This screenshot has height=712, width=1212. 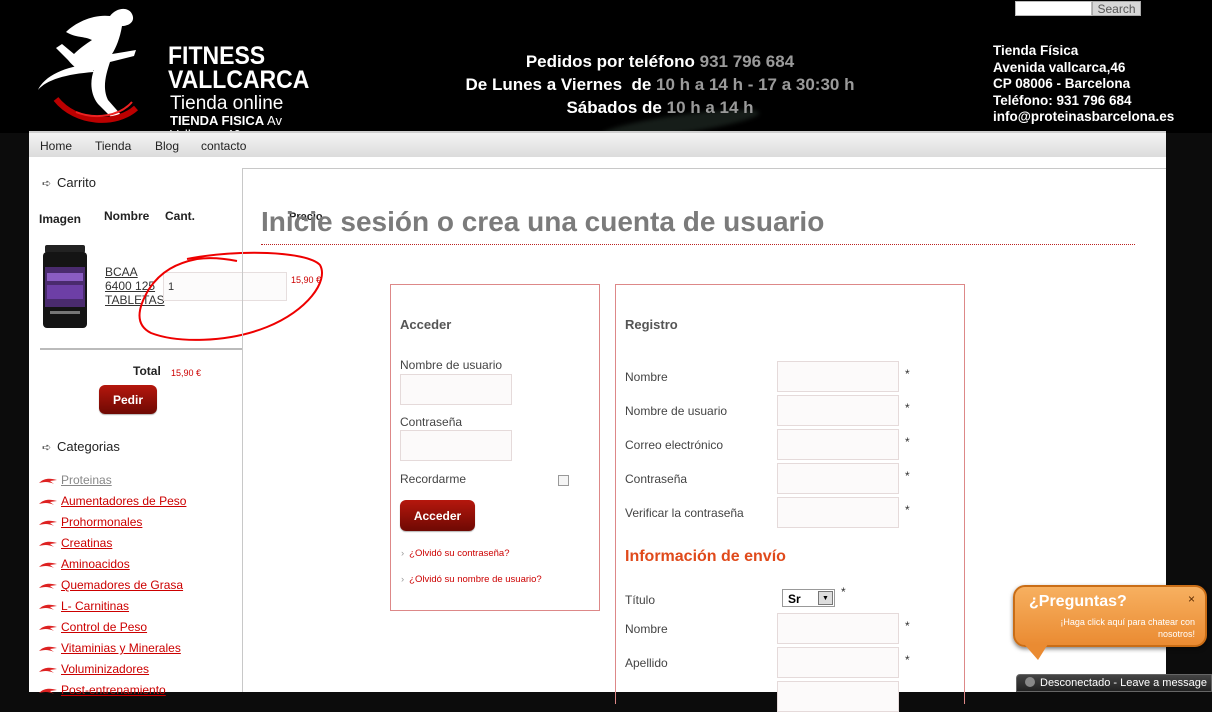 What do you see at coordinates (147, 371) in the screenshot?
I see `cart-total-label: Total` at bounding box center [147, 371].